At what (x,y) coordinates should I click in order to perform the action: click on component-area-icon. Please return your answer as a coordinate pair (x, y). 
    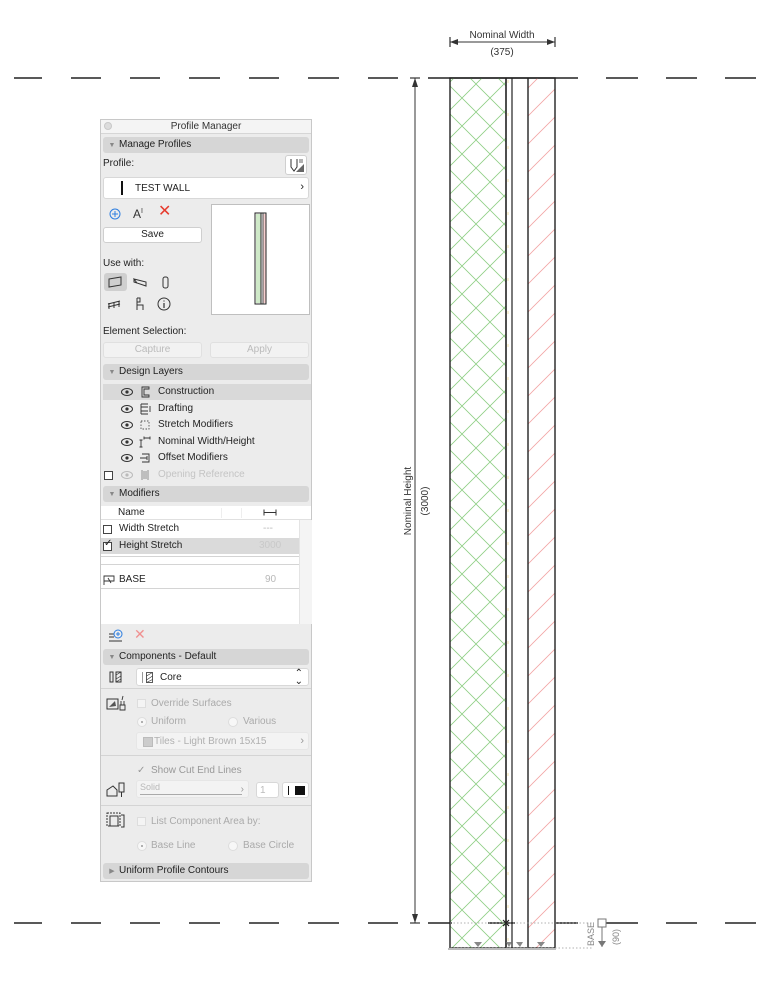
    Looking at the image, I should click on (115, 820).